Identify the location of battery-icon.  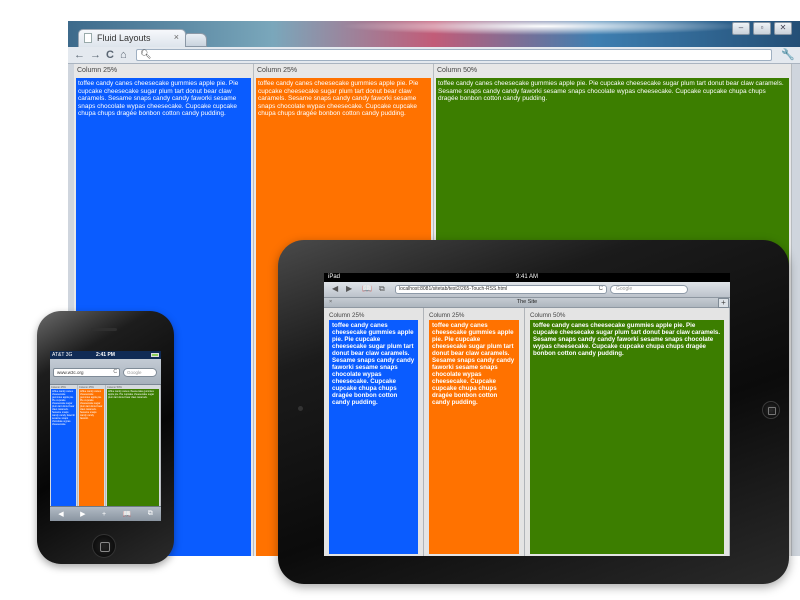
(155, 355).